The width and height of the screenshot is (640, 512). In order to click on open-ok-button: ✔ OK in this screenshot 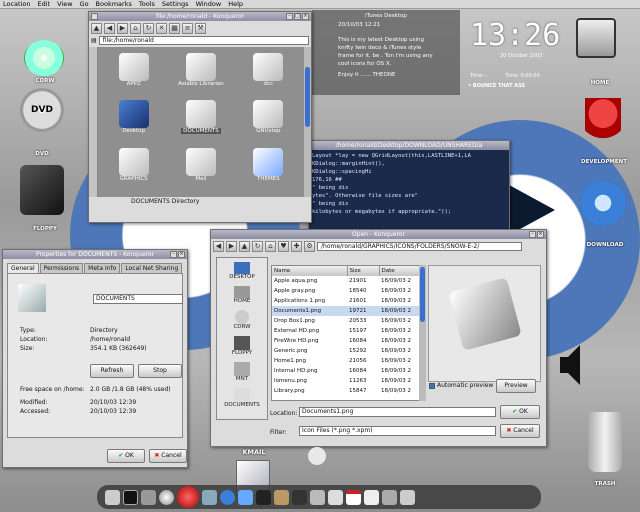, I will do `click(520, 412)`.